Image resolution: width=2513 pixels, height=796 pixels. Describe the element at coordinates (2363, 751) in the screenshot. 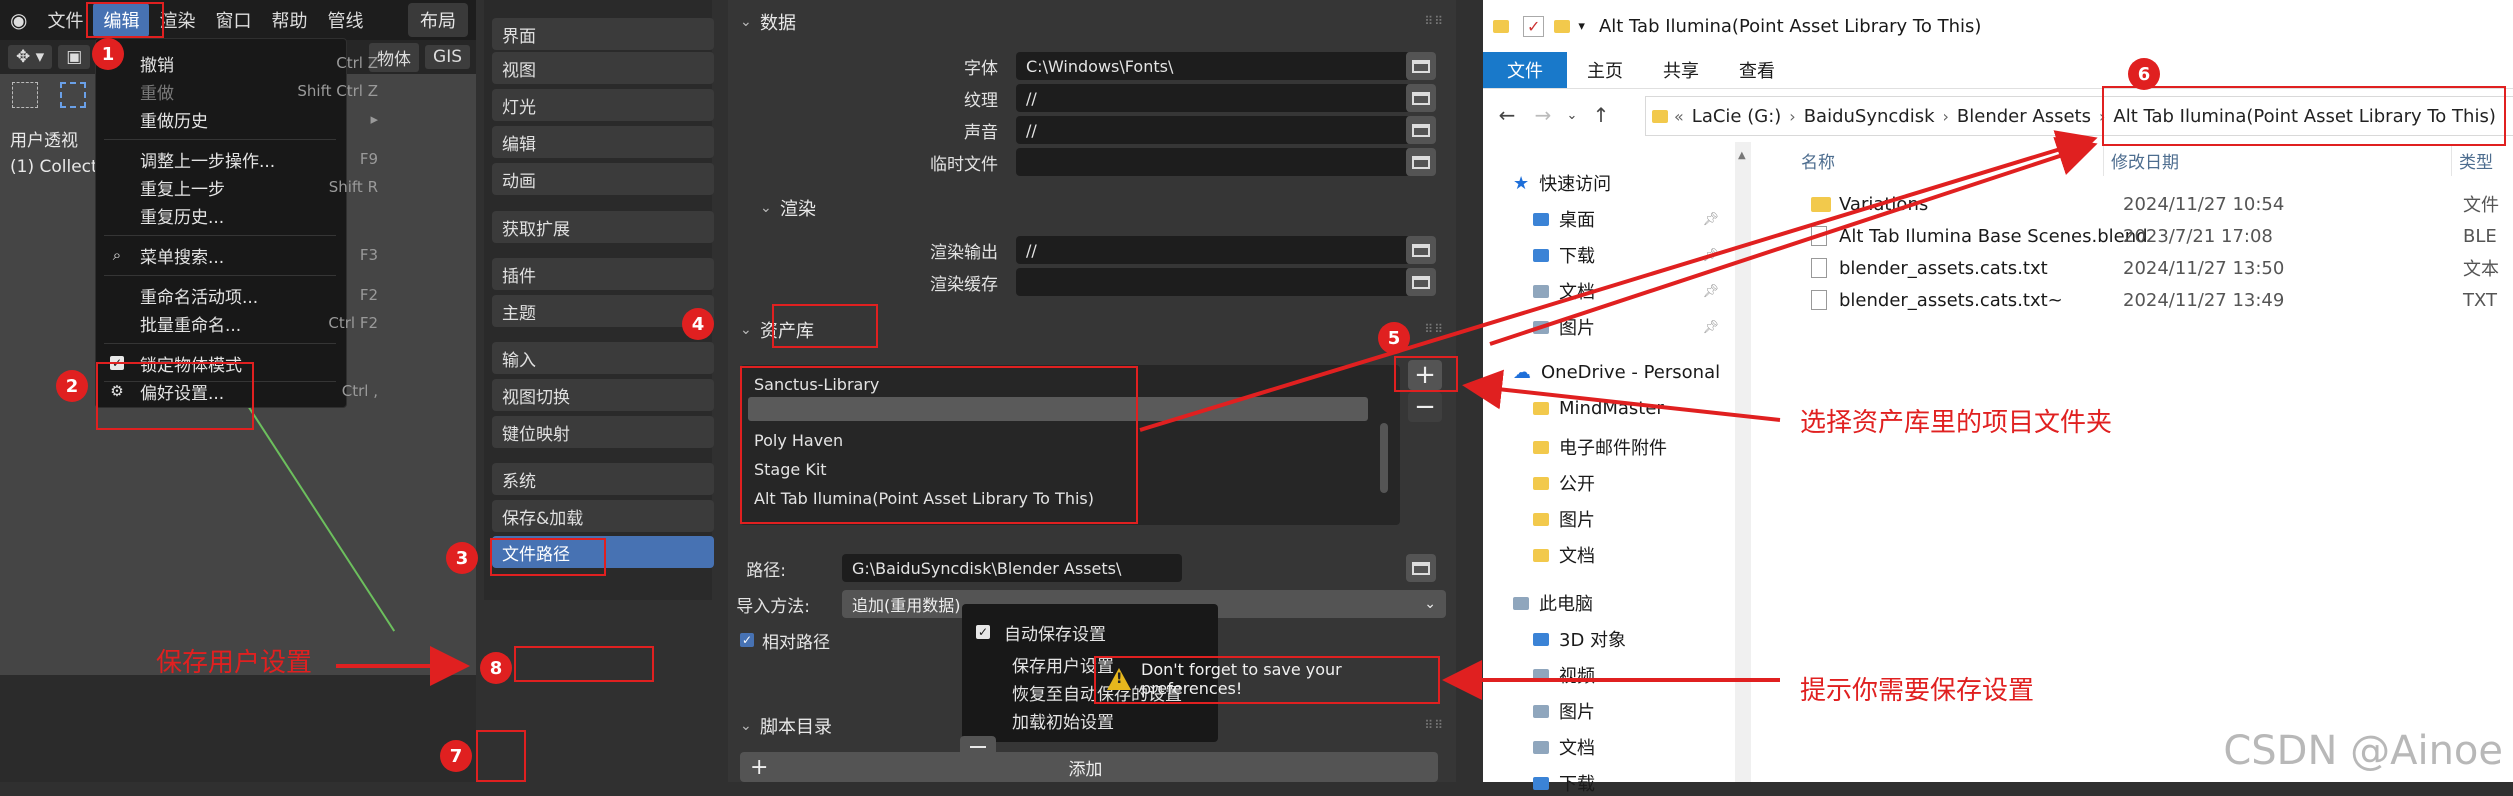

I see `csdn-watermark: CSDN @Ainoe` at that location.